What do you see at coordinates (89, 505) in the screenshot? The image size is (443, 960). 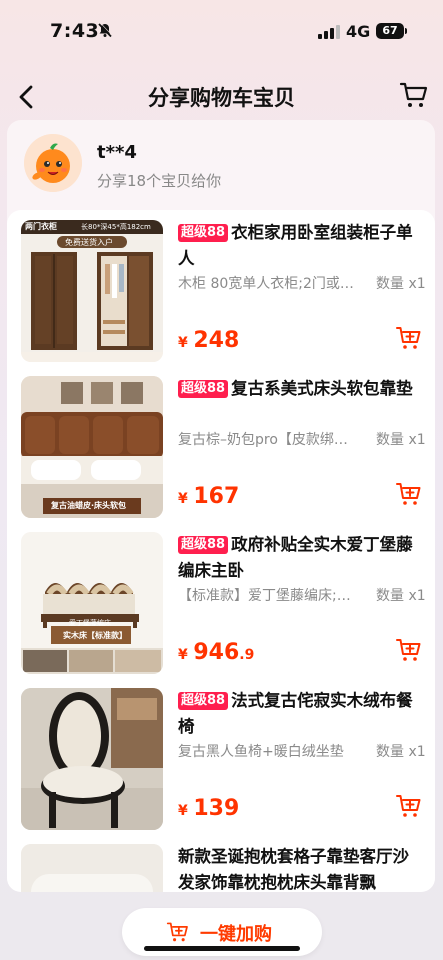 I see `thumbnail-caption: 复古油蜡皮·床头软包` at bounding box center [89, 505].